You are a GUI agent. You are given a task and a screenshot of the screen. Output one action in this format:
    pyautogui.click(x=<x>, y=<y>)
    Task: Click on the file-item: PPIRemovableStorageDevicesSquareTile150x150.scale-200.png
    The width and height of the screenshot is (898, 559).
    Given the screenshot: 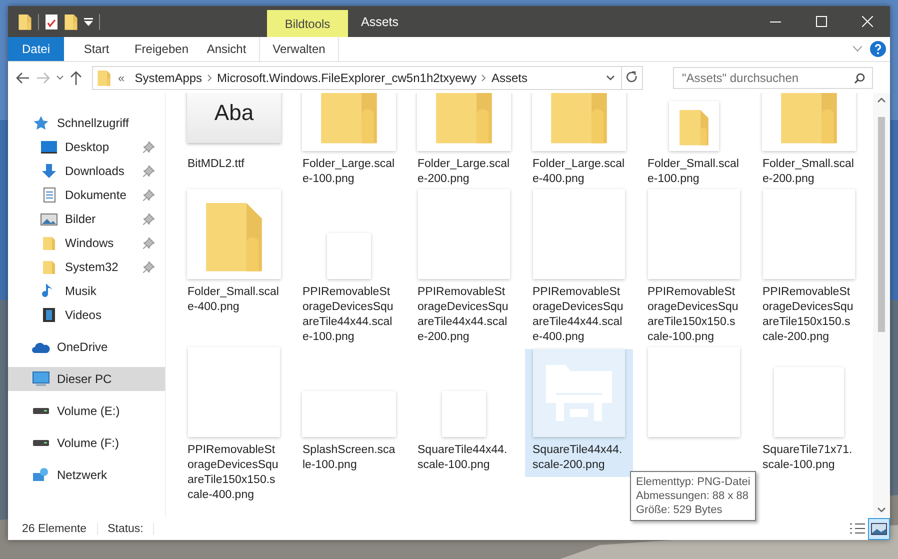 What is the action you would take?
    pyautogui.click(x=809, y=270)
    